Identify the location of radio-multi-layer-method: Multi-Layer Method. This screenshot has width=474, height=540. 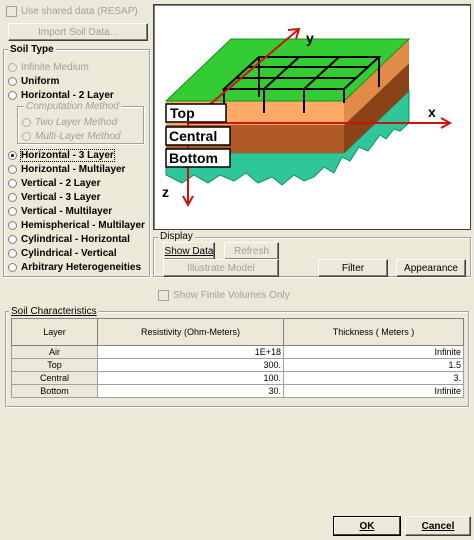
(71, 136).